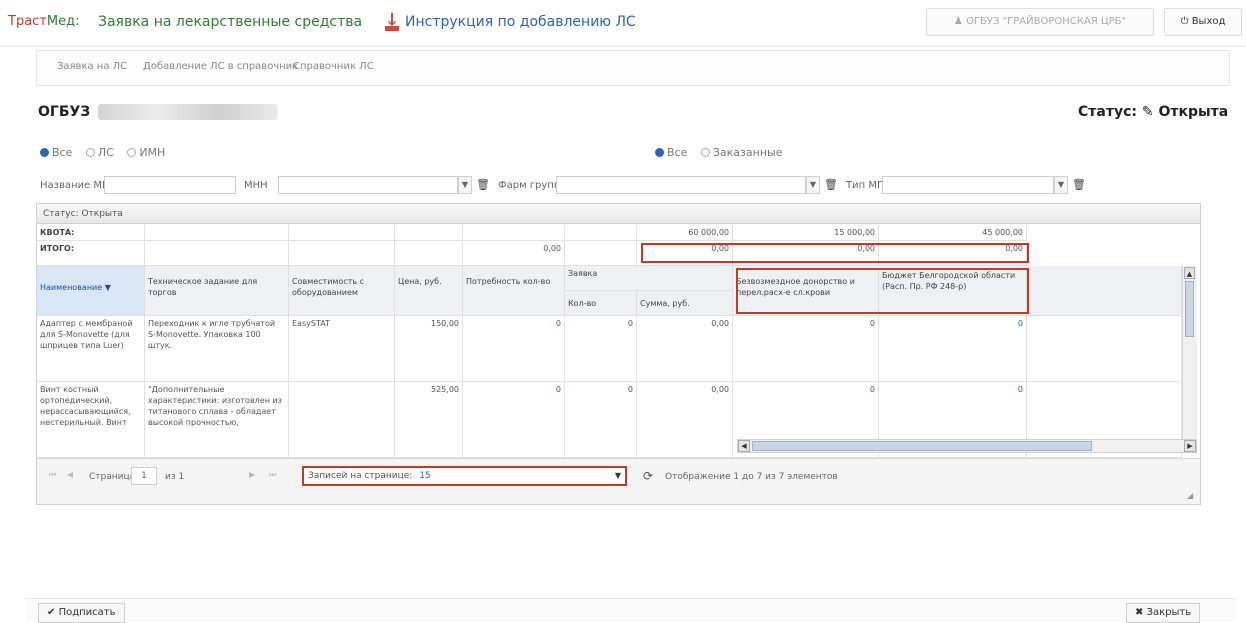 Image resolution: width=1246 pixels, height=623 pixels. What do you see at coordinates (685, 303) in the screenshot?
I see `col-header-sum: Сумма, руб.` at bounding box center [685, 303].